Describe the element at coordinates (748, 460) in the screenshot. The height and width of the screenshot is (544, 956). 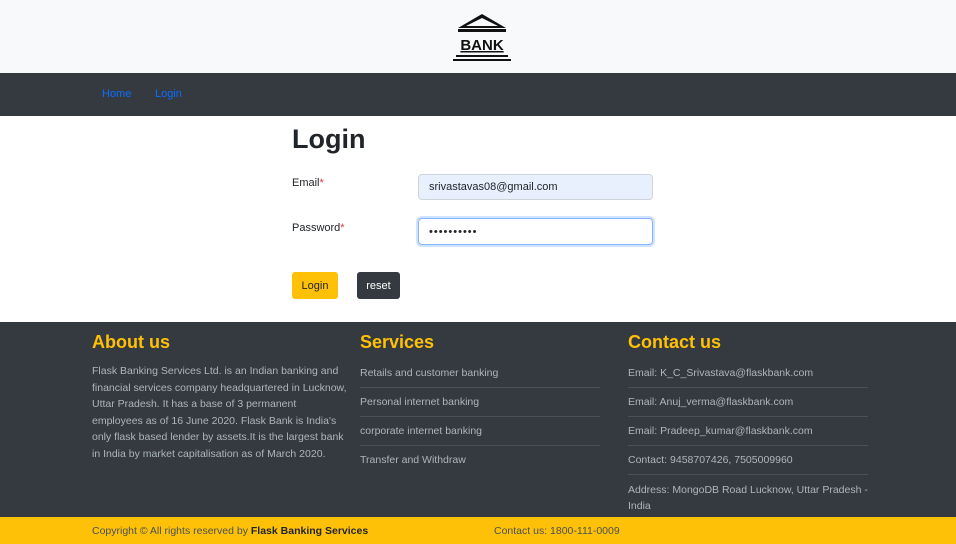
I see `contact-item: Contact: 9458707426, 7505009960` at that location.